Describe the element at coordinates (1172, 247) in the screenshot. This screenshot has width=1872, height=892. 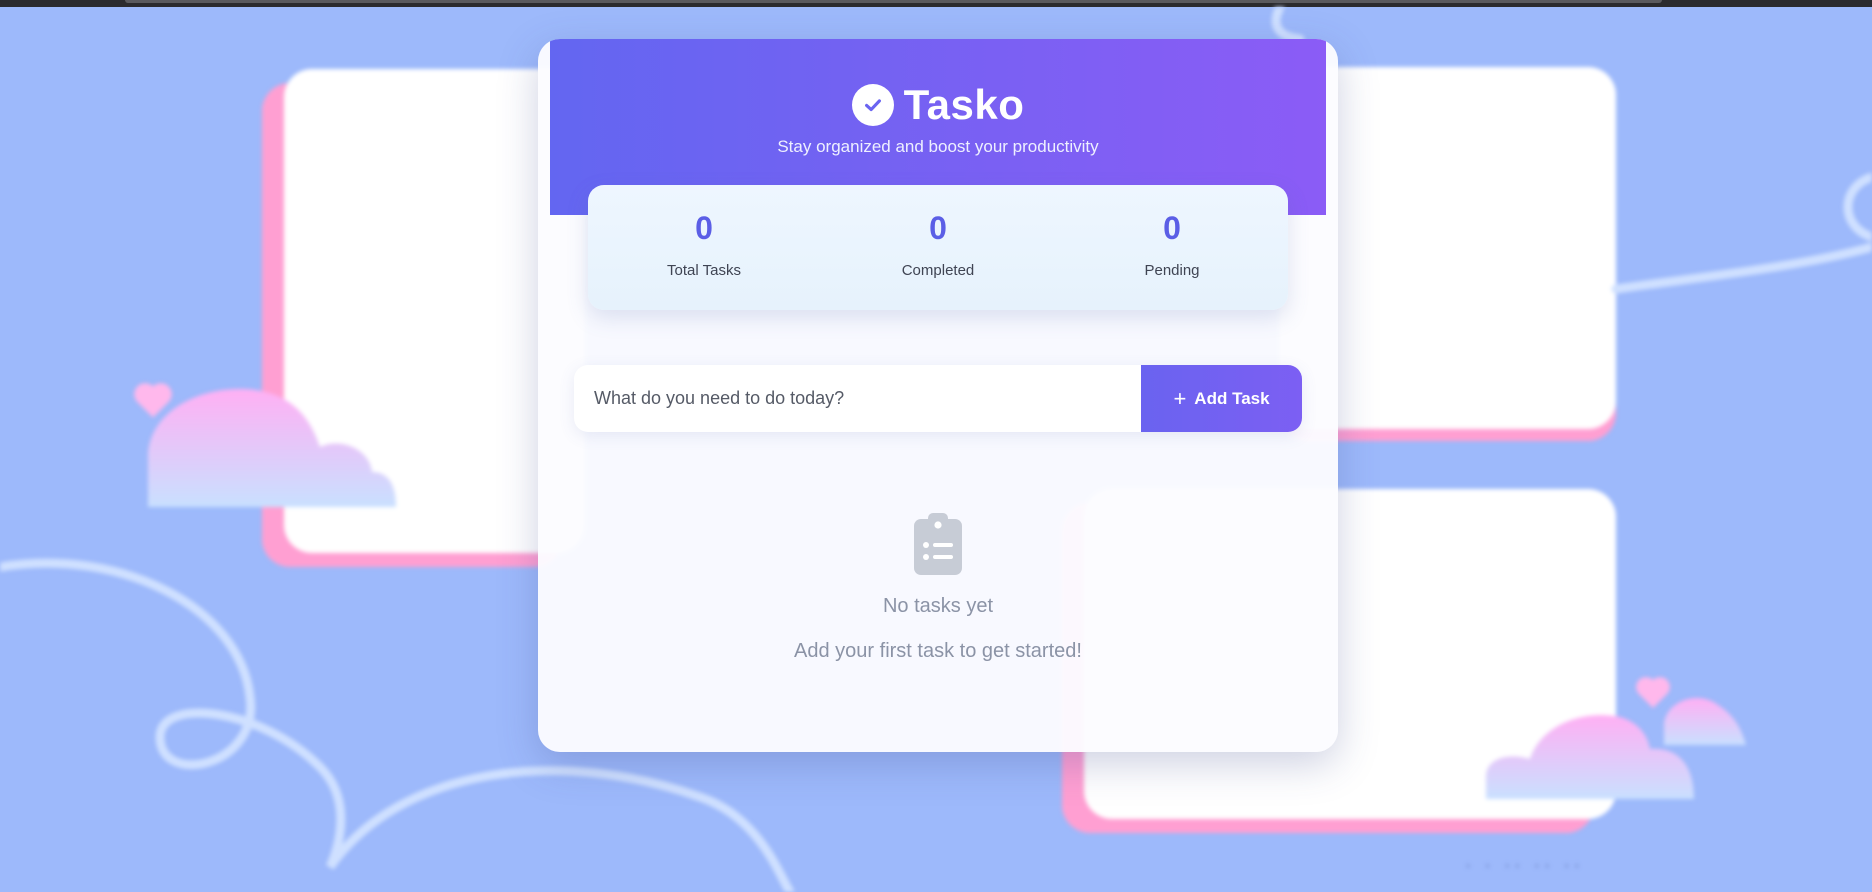
I see `stat-pending: 0 Pending` at that location.